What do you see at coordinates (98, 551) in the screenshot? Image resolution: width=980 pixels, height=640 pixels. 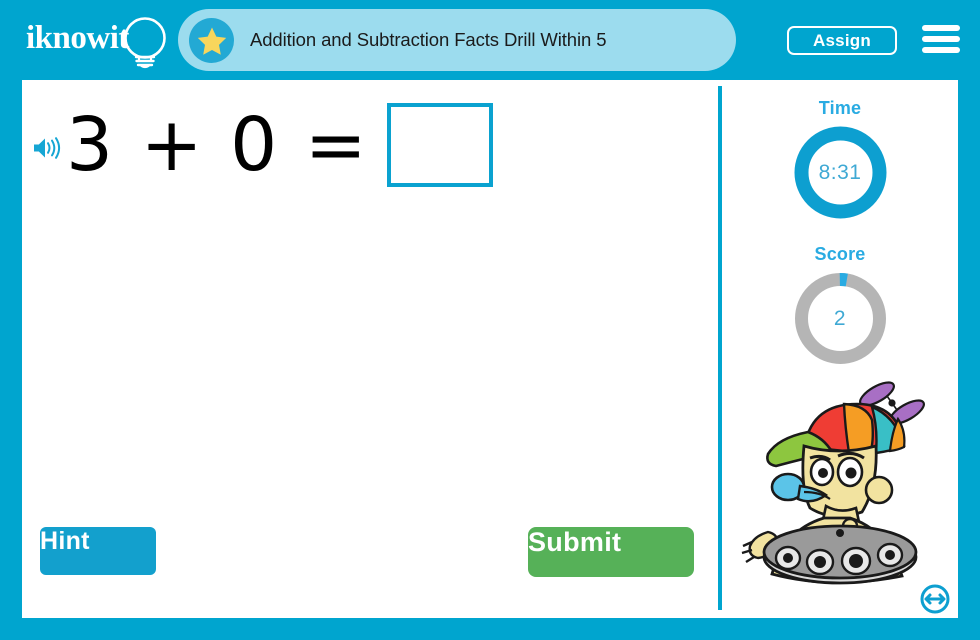 I see `hint-button: Hint` at bounding box center [98, 551].